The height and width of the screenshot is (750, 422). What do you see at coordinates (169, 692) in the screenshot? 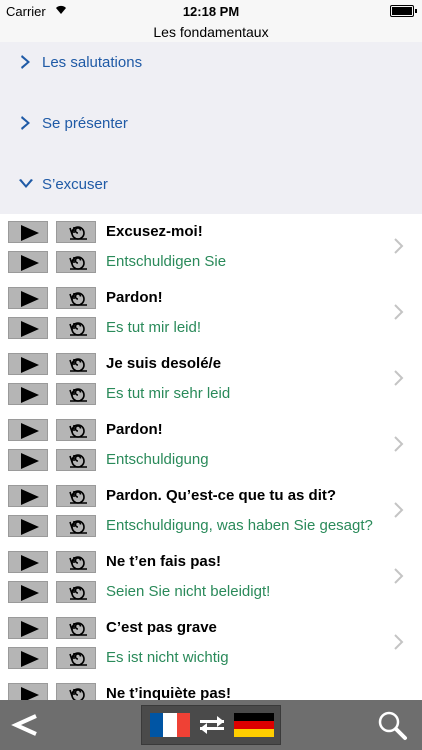
I see `french-phrase: Ne t’inquiète pas!` at bounding box center [169, 692].